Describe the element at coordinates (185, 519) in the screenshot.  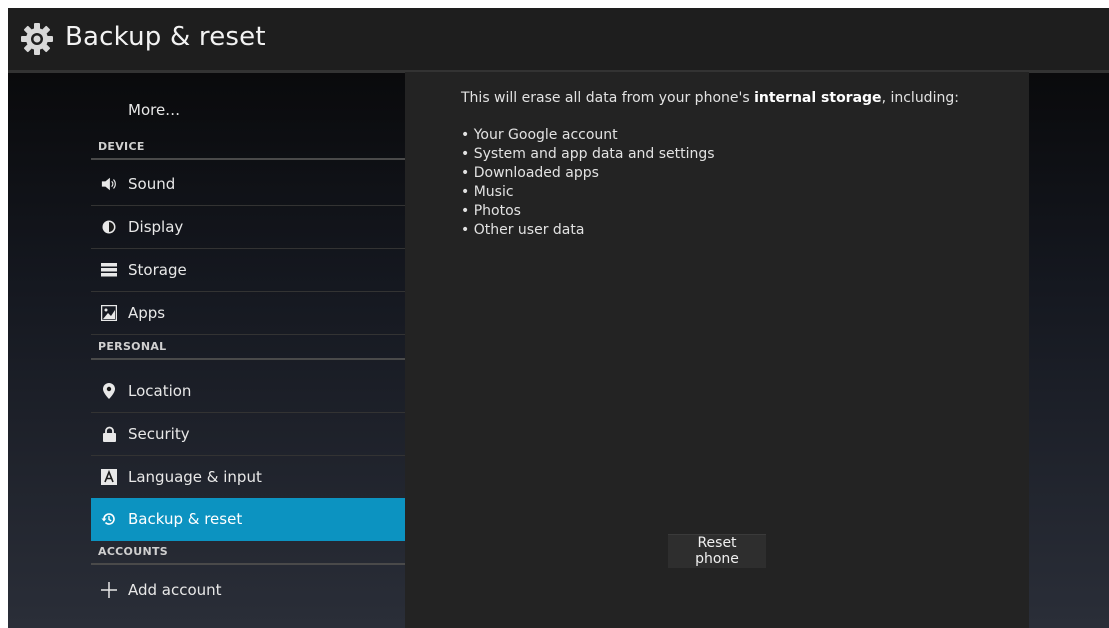
I see `sidebar-item-label: Backup & reset` at that location.